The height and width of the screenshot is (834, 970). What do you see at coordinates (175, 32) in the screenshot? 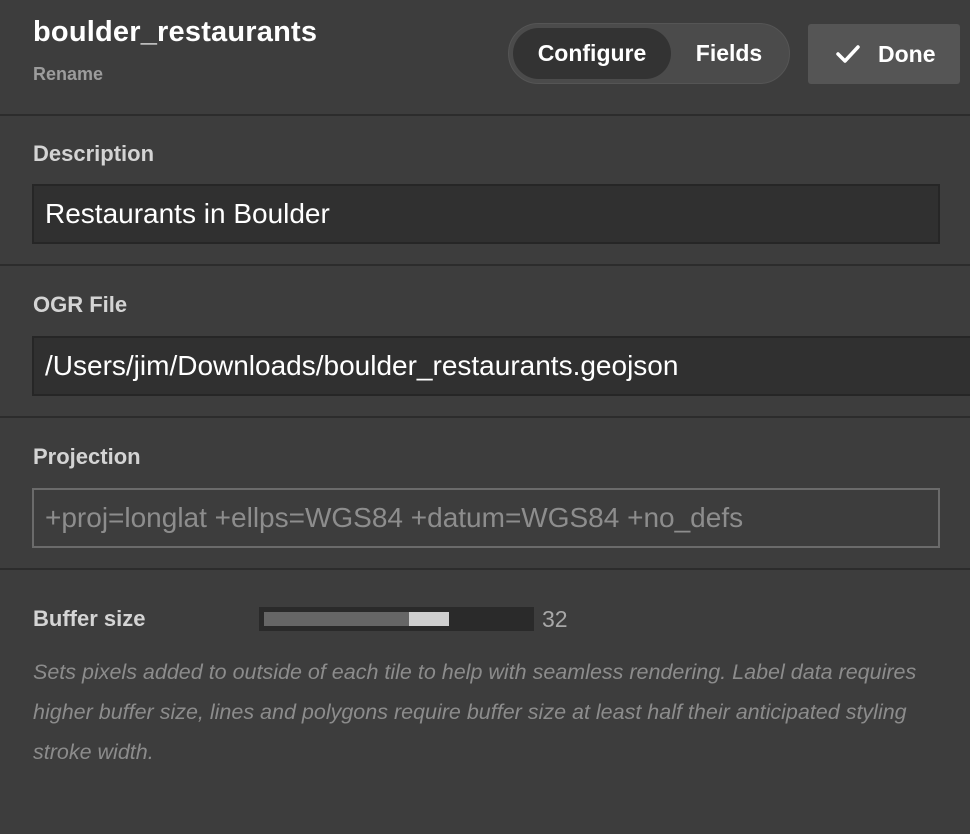
I see `layer-title: boulder_restaurants` at bounding box center [175, 32].